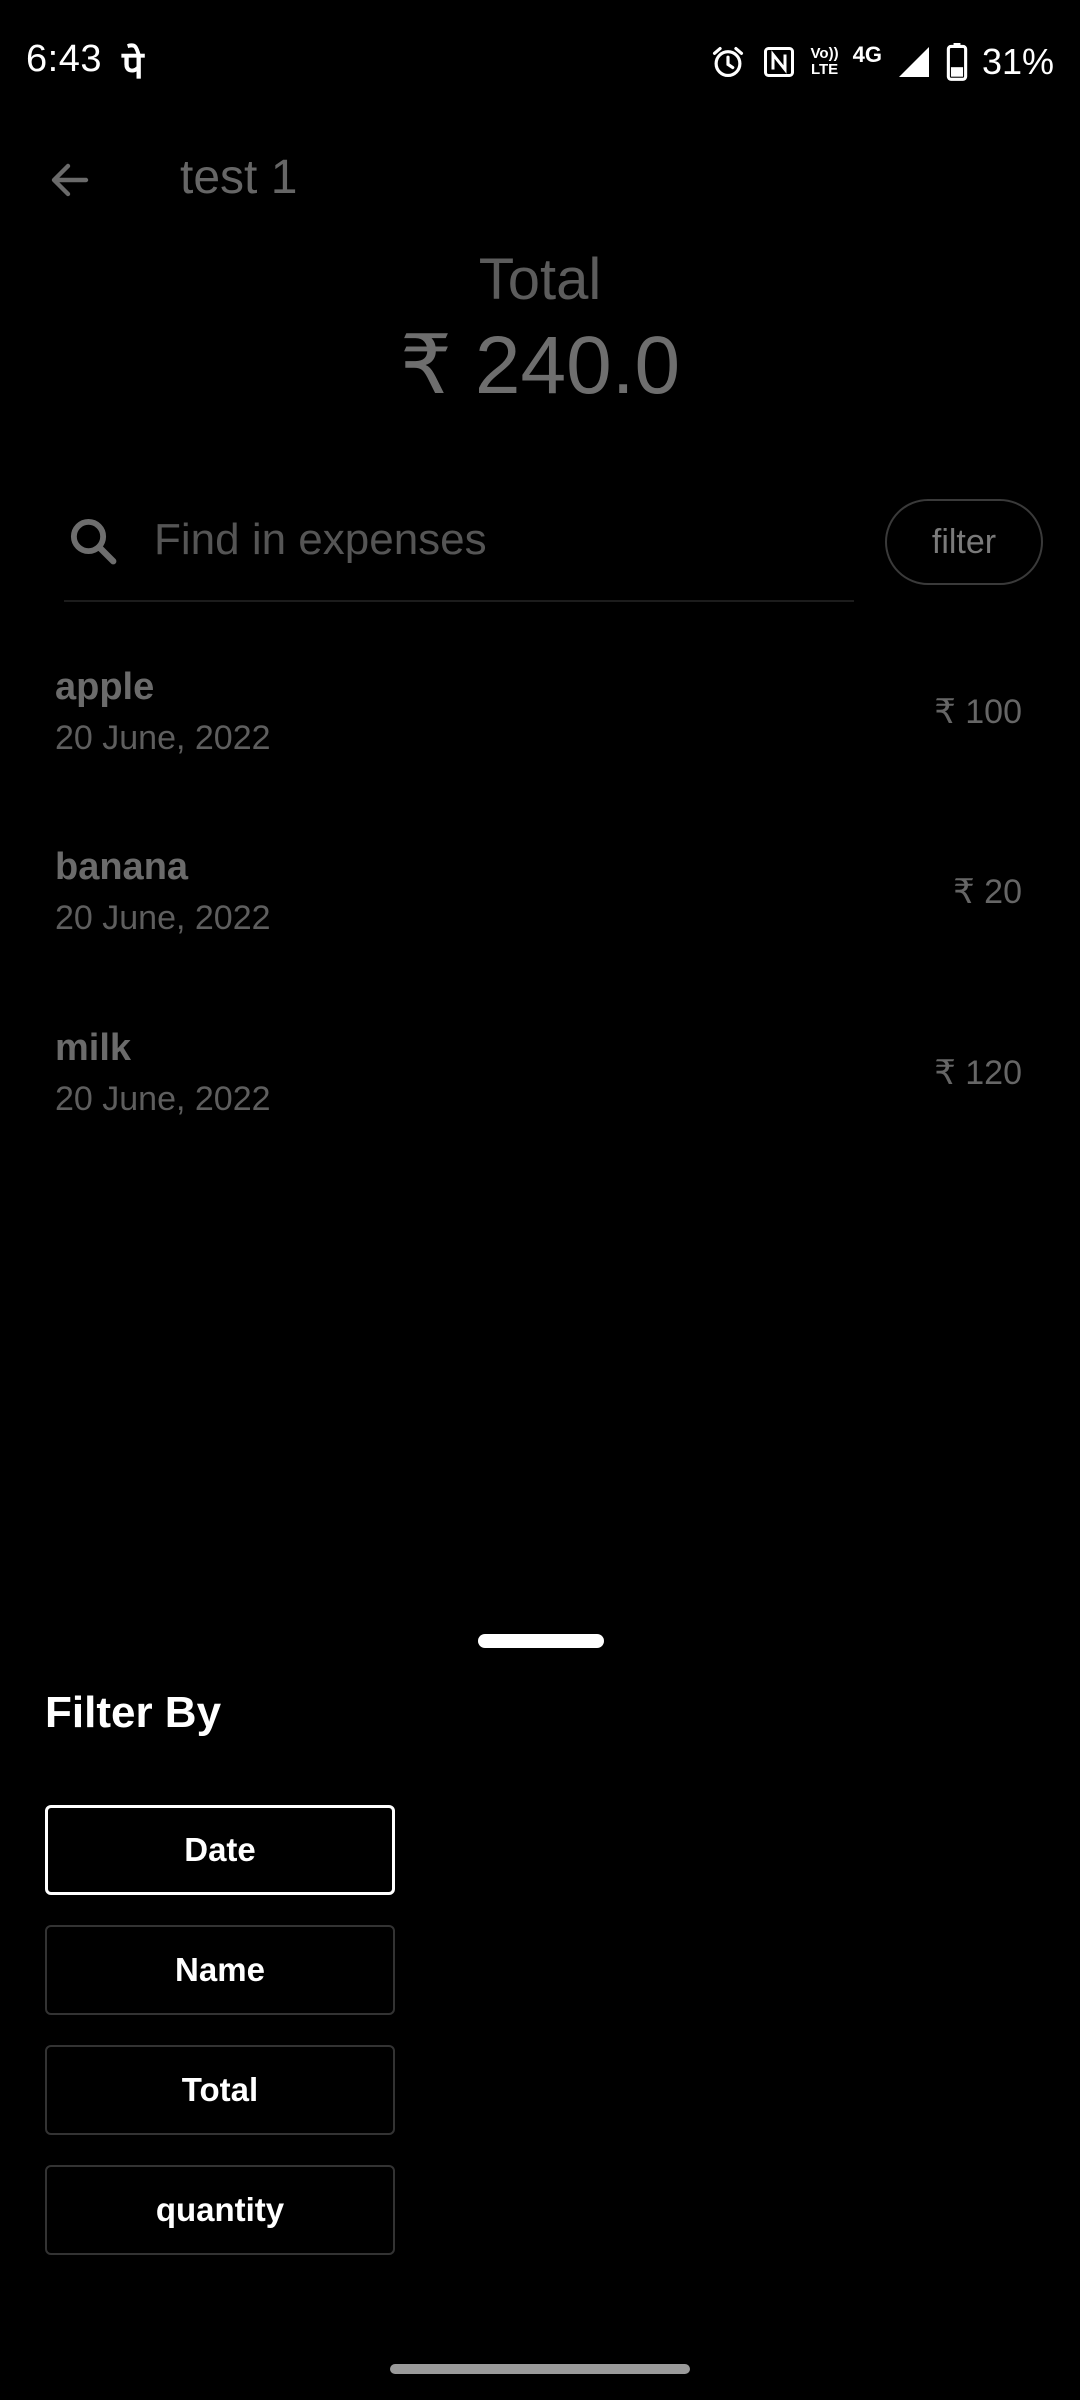  I want to click on filter-option-date: Date, so click(220, 1850).